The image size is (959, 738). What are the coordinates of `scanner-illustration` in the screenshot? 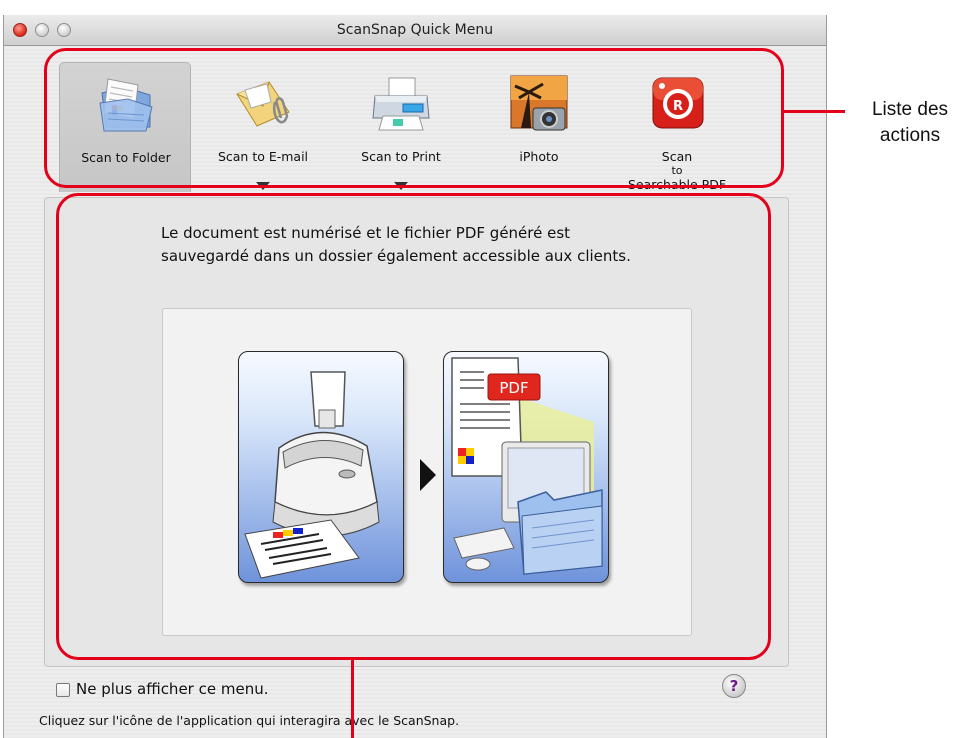 It's located at (321, 467).